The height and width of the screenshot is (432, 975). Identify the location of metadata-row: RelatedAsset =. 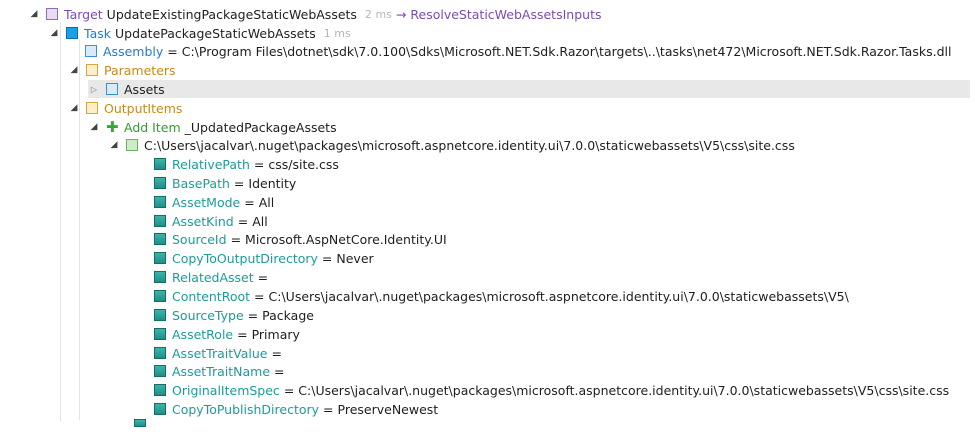
(210, 277).